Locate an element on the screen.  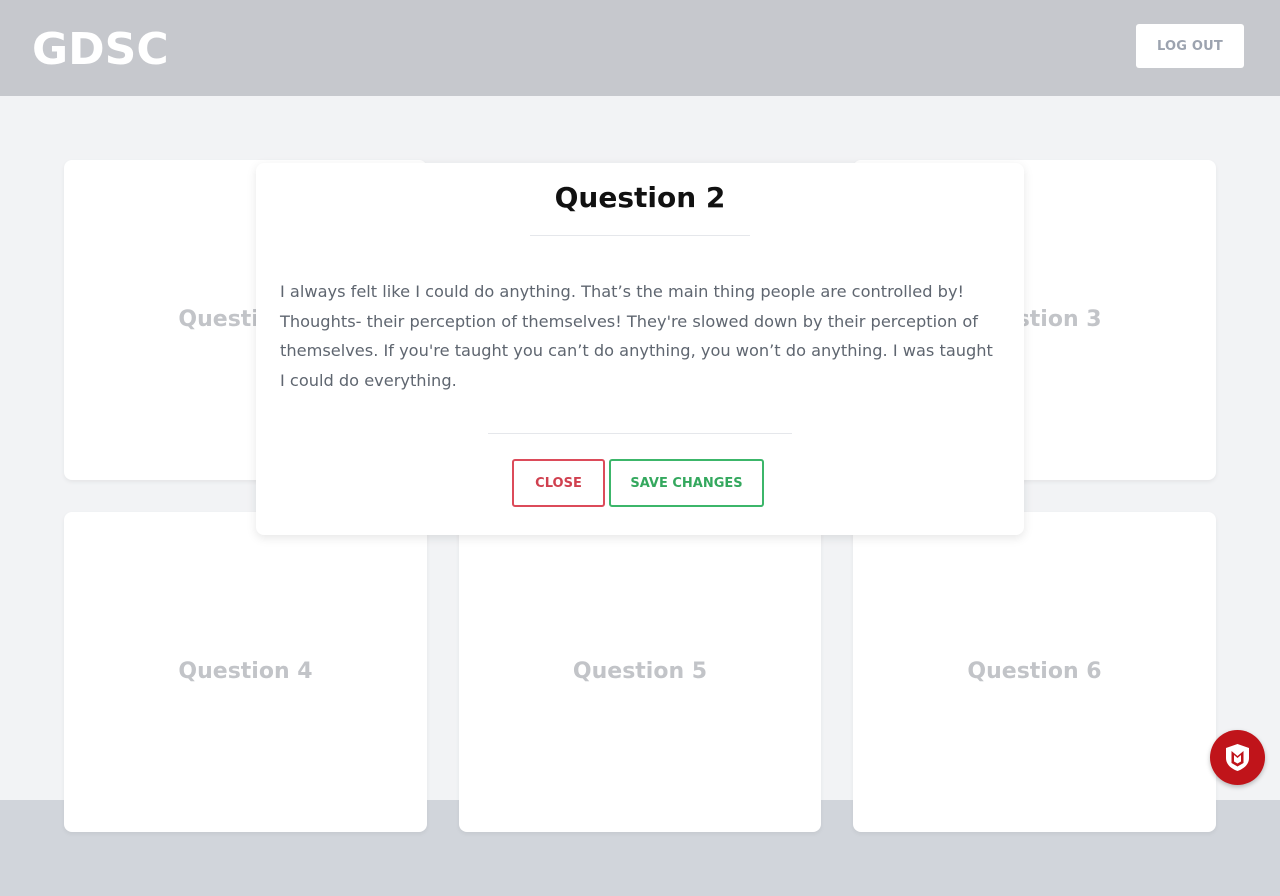
modal-title: Question 2 is located at coordinates (640, 197).